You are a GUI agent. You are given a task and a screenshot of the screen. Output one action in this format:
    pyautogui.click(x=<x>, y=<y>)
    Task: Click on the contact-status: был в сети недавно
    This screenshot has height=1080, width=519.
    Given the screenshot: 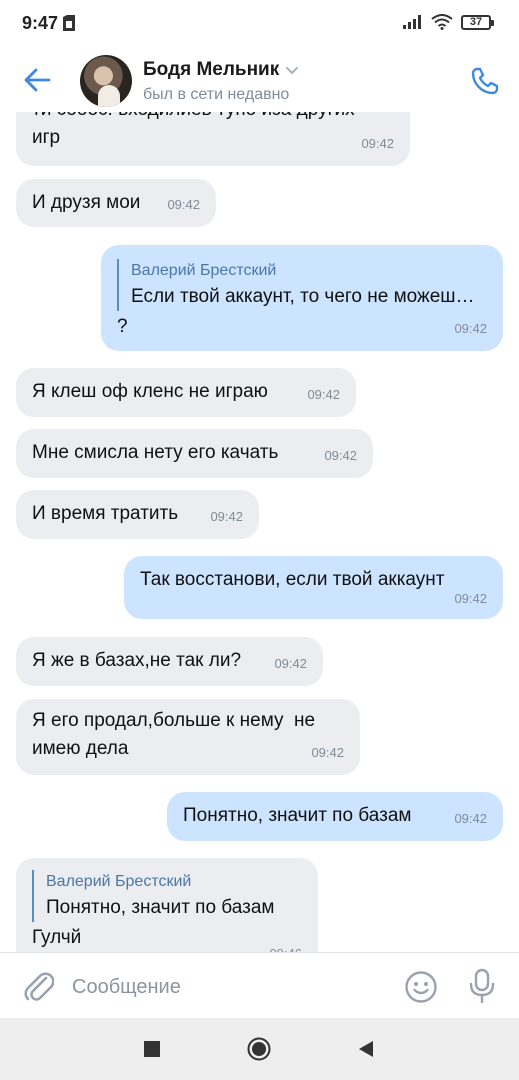 What is the action you would take?
    pyautogui.click(x=216, y=94)
    